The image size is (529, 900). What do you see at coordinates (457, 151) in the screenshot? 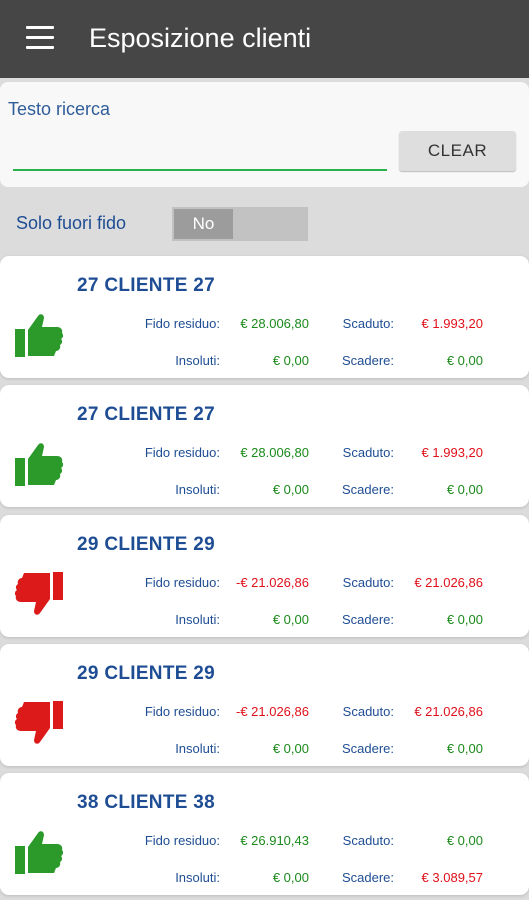
I see `clear-button: CLEAR` at bounding box center [457, 151].